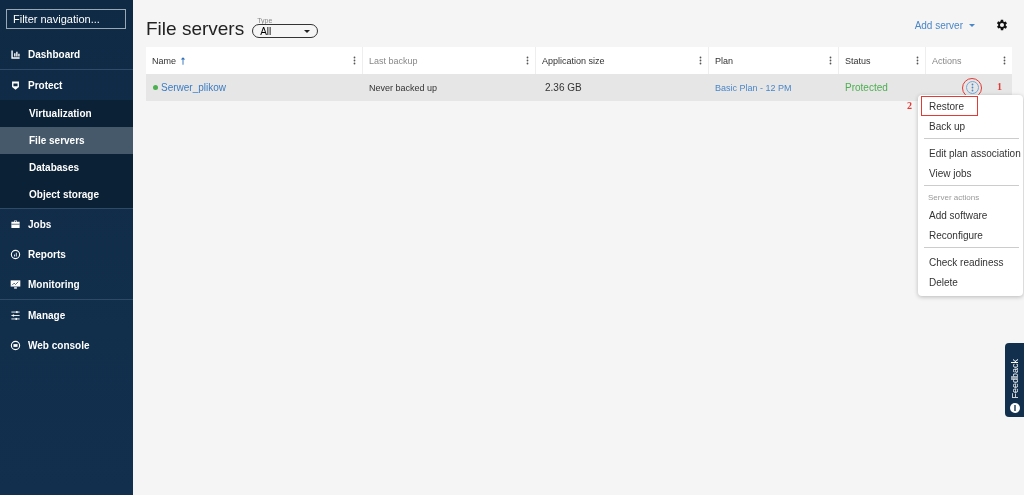  What do you see at coordinates (944, 25) in the screenshot?
I see `add-server-button: Add server` at bounding box center [944, 25].